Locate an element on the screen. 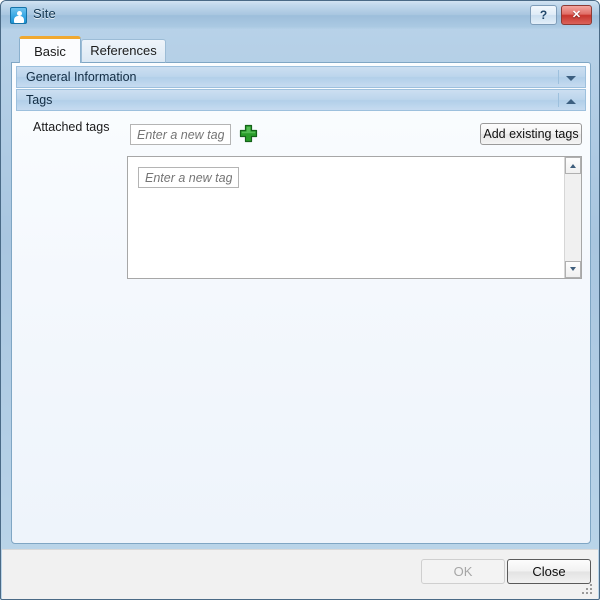 The width and height of the screenshot is (600, 600). ok-button: OK is located at coordinates (463, 571).